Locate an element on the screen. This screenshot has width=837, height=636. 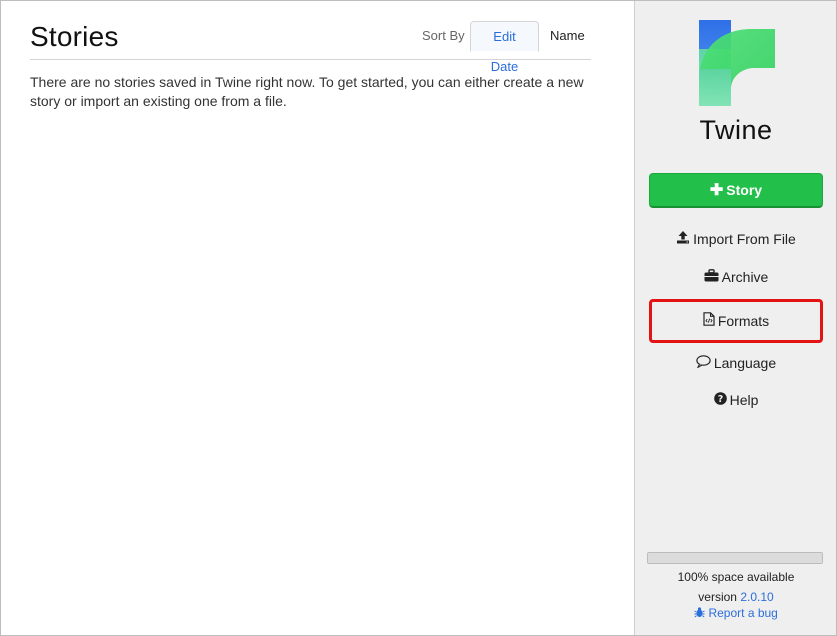
language-button: Language is located at coordinates (736, 363).